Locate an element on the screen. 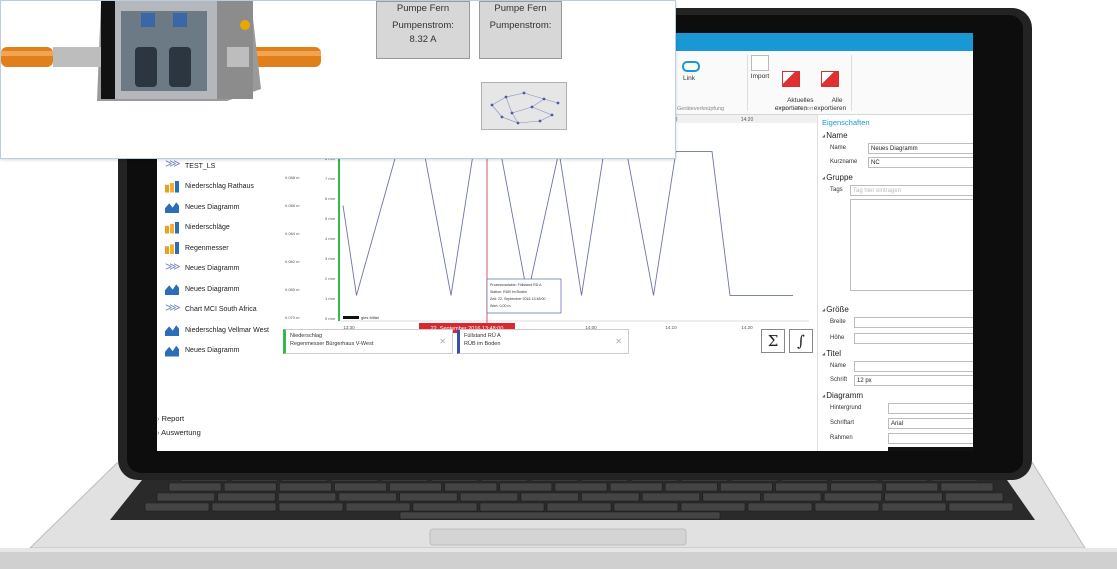  sidebar-item: Chart MCI South Africa is located at coordinates (211, 310).